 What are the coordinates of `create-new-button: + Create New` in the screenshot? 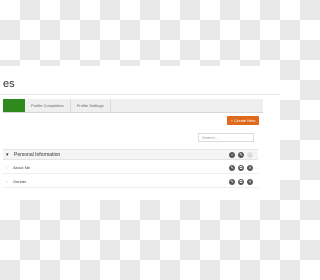 It's located at (243, 120).